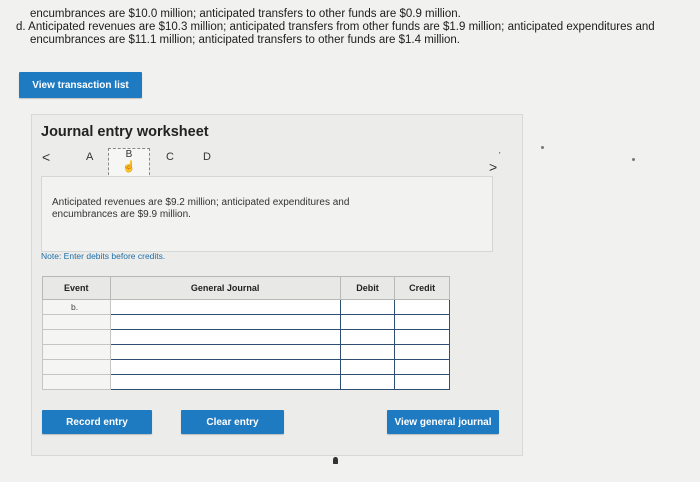  Describe the element at coordinates (207, 157) in the screenshot. I see `tab-d: D` at that location.